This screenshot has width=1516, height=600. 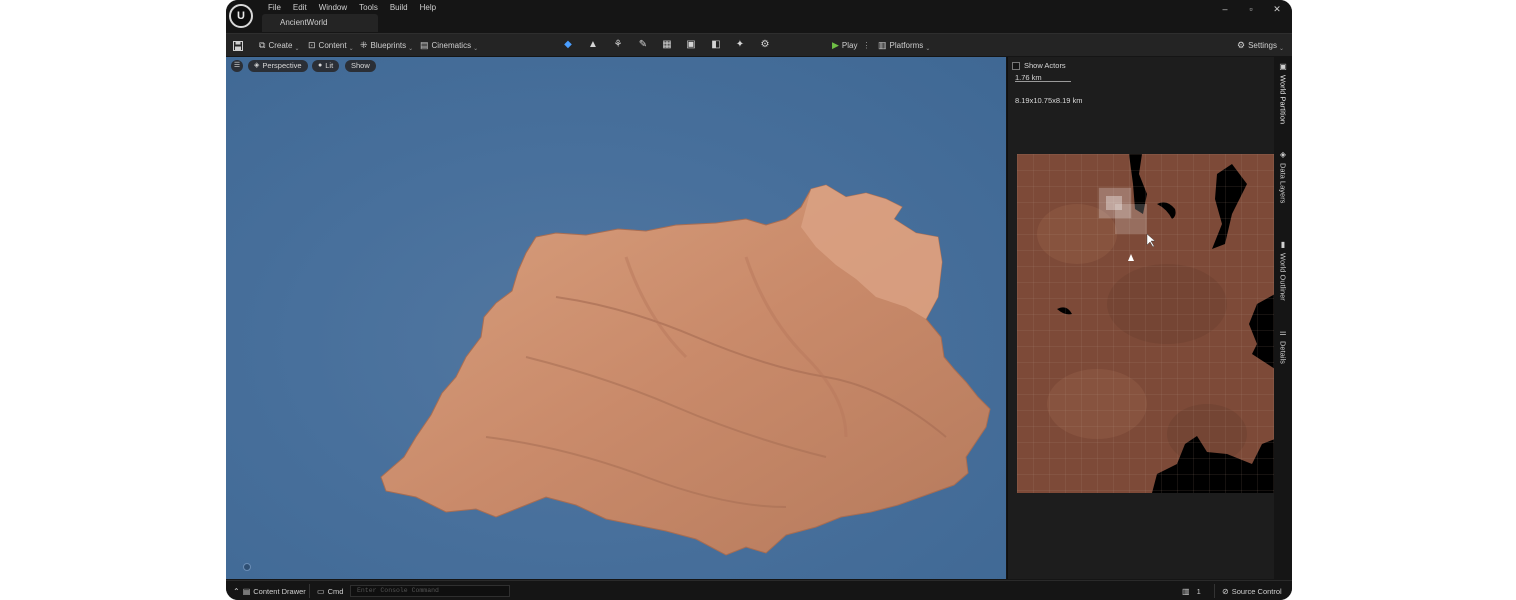 I want to click on tab-world-outliner-label: World Outliner, so click(x=1283, y=277).